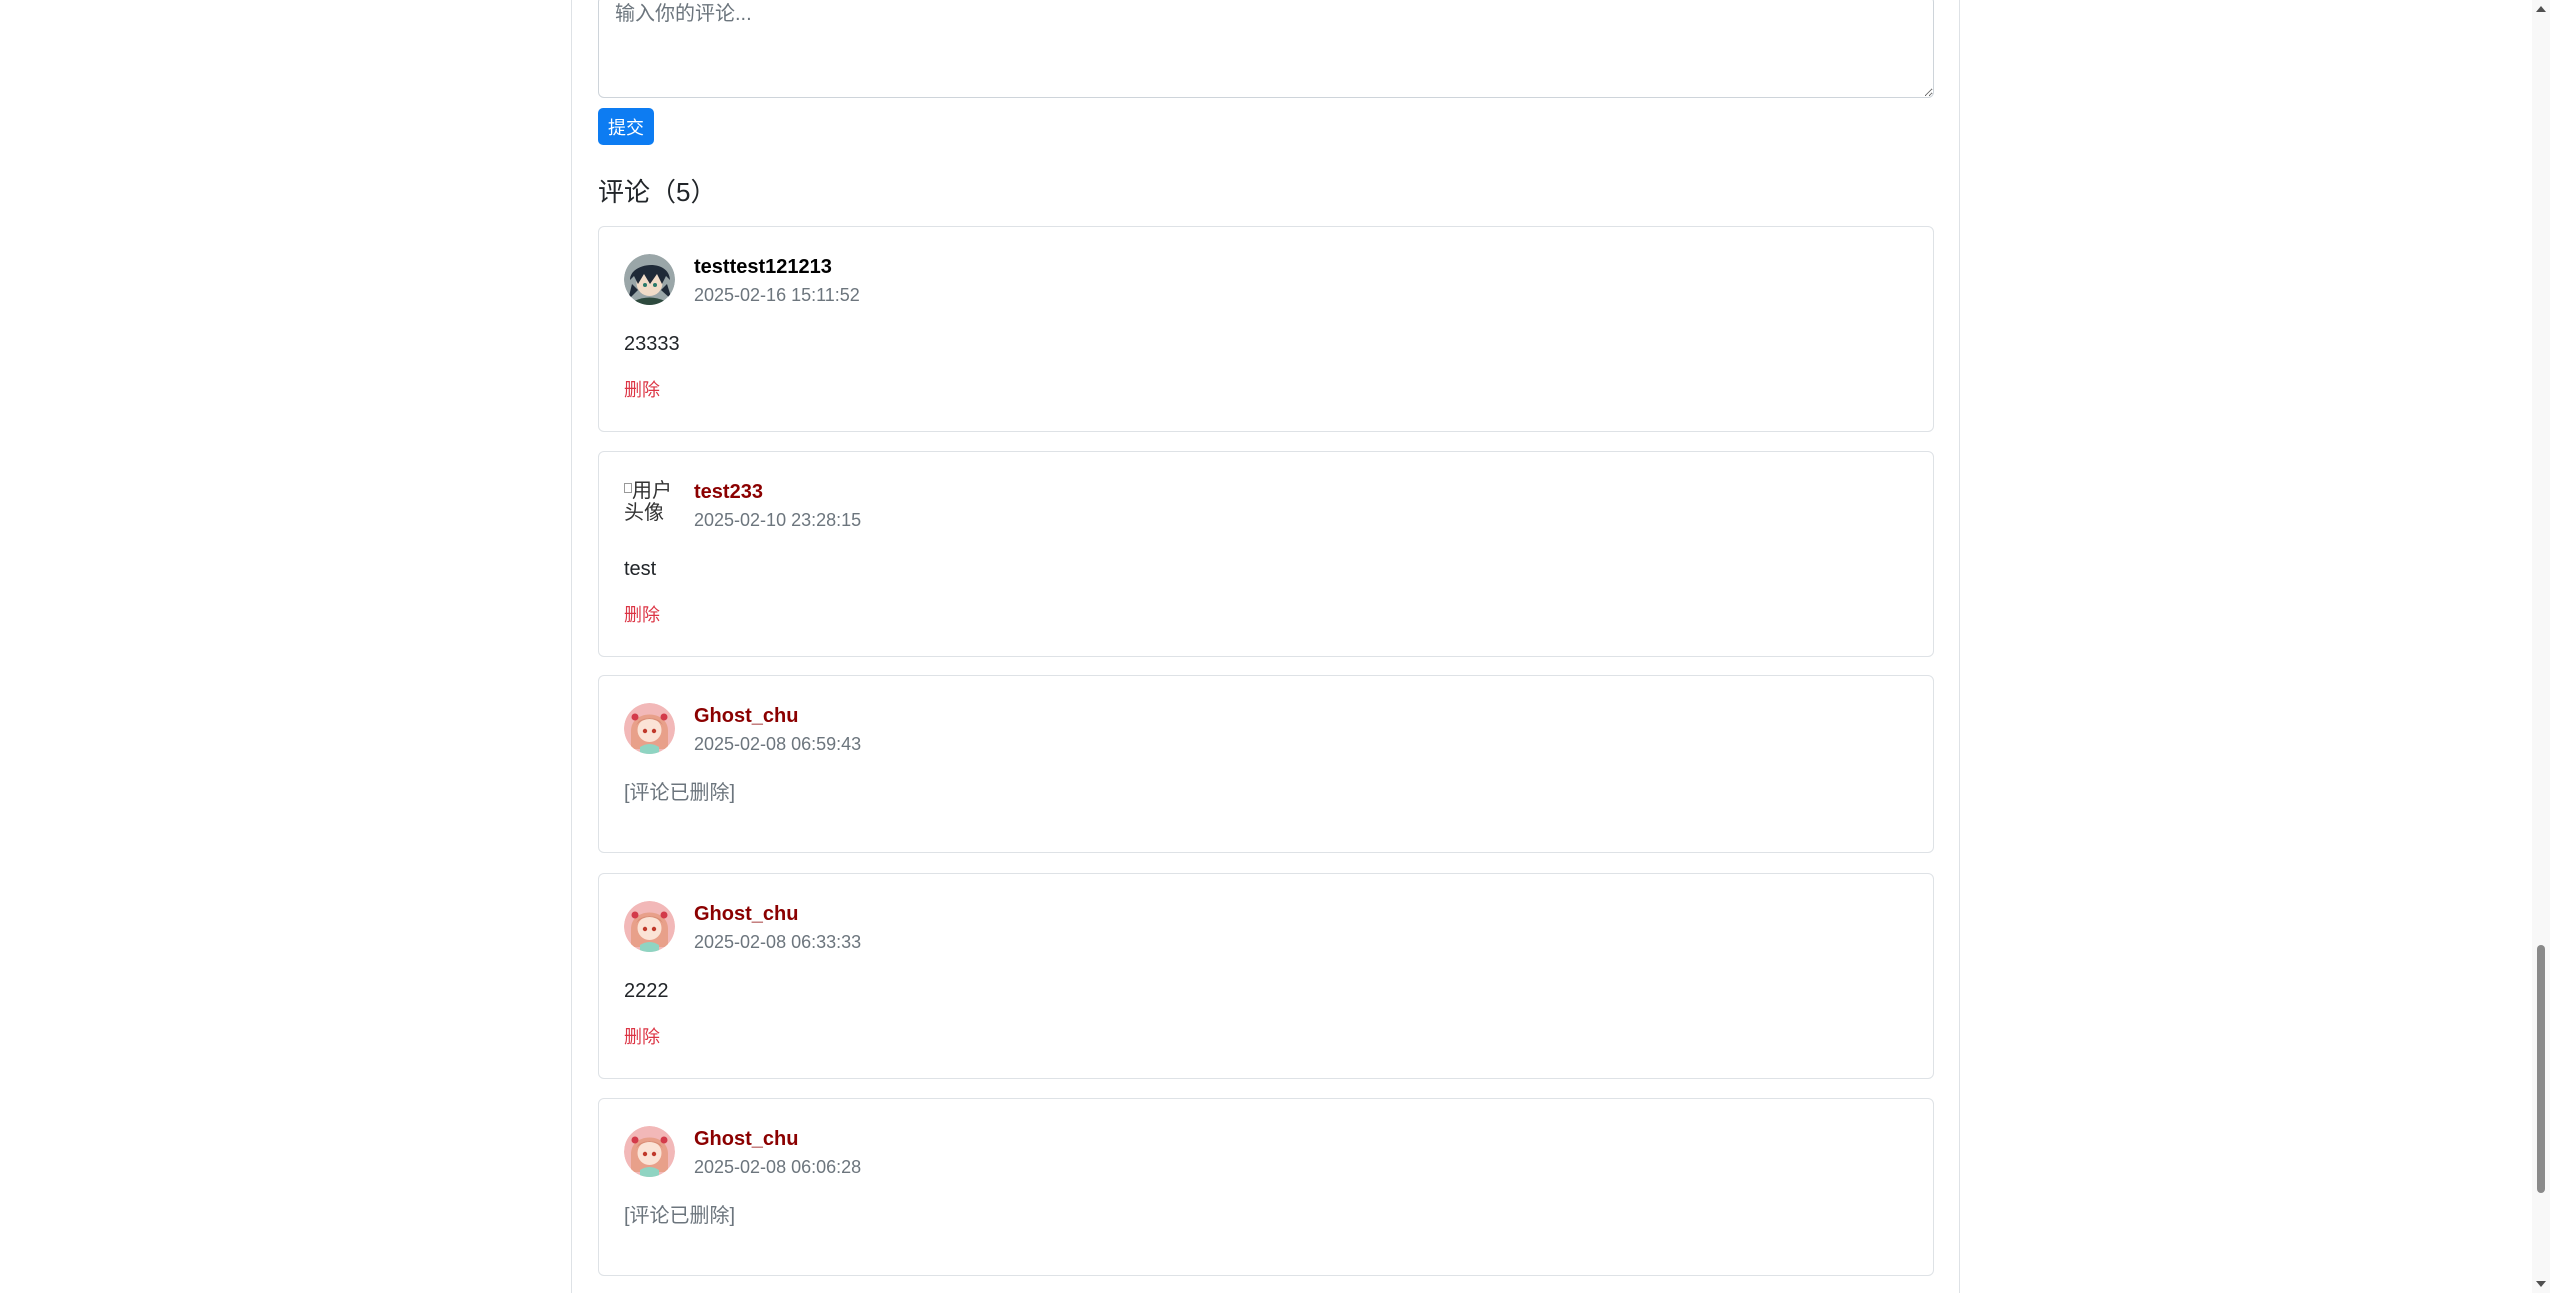 The image size is (2550, 1293). I want to click on comment-text: 2222, so click(646, 991).